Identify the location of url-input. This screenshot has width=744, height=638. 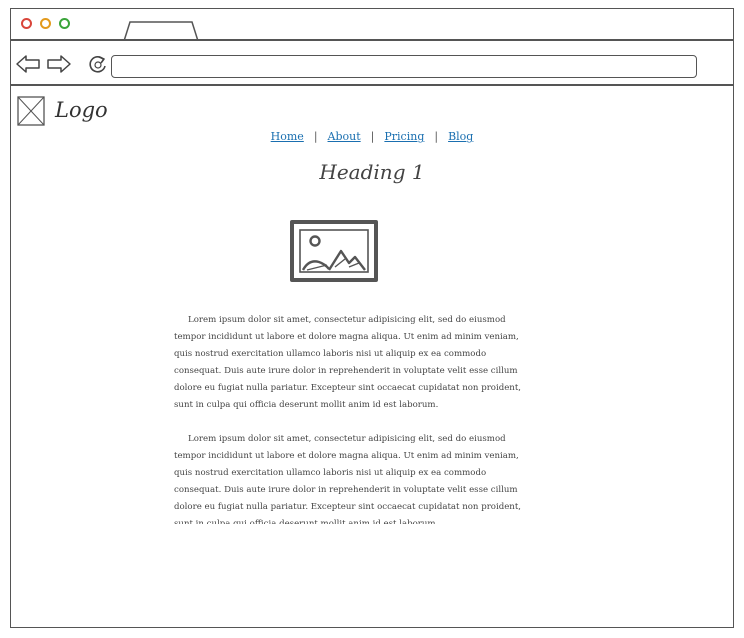
(404, 66).